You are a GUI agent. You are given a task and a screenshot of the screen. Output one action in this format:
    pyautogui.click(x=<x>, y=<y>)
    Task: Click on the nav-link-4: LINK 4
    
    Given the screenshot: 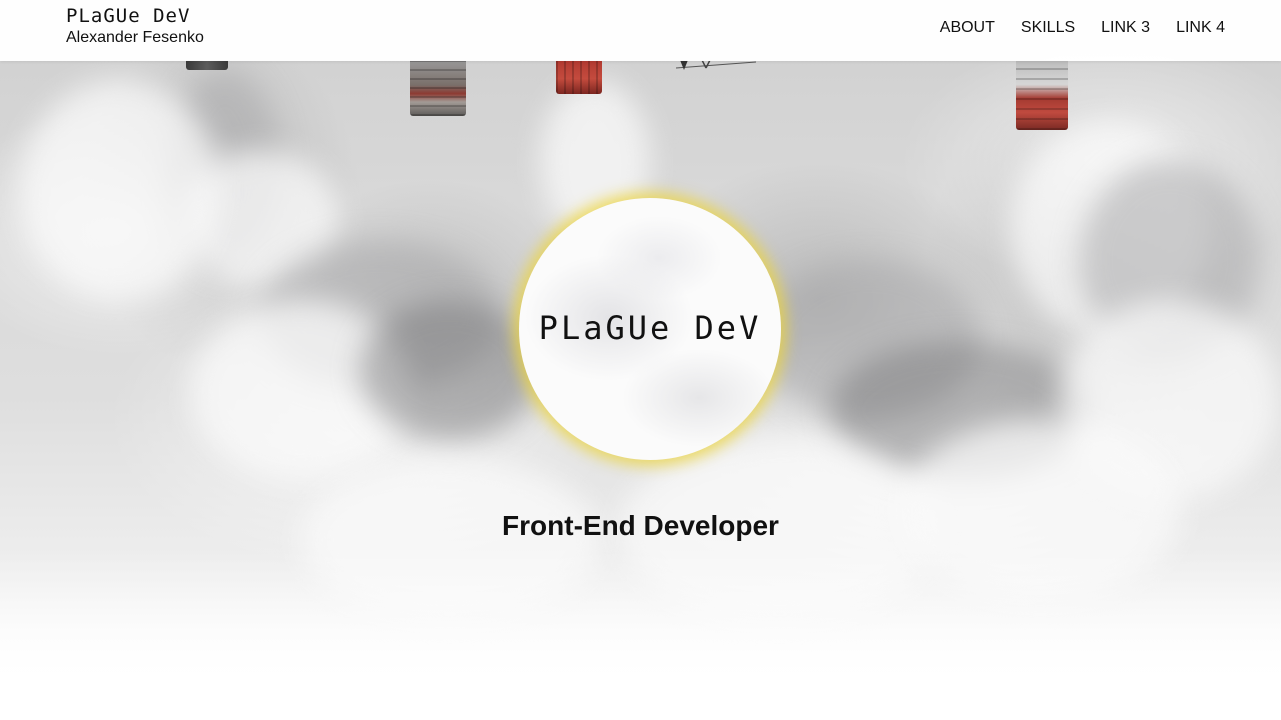 What is the action you would take?
    pyautogui.click(x=1200, y=28)
    